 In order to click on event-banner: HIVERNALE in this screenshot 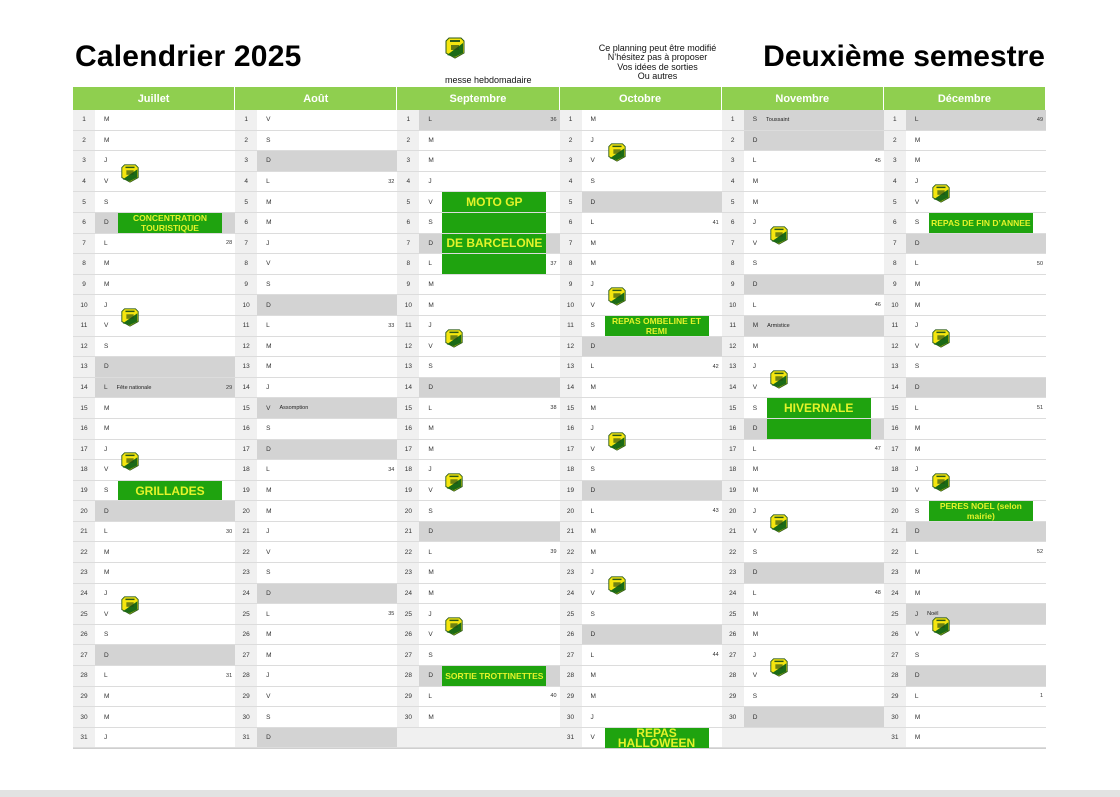, I will do `click(818, 408)`.